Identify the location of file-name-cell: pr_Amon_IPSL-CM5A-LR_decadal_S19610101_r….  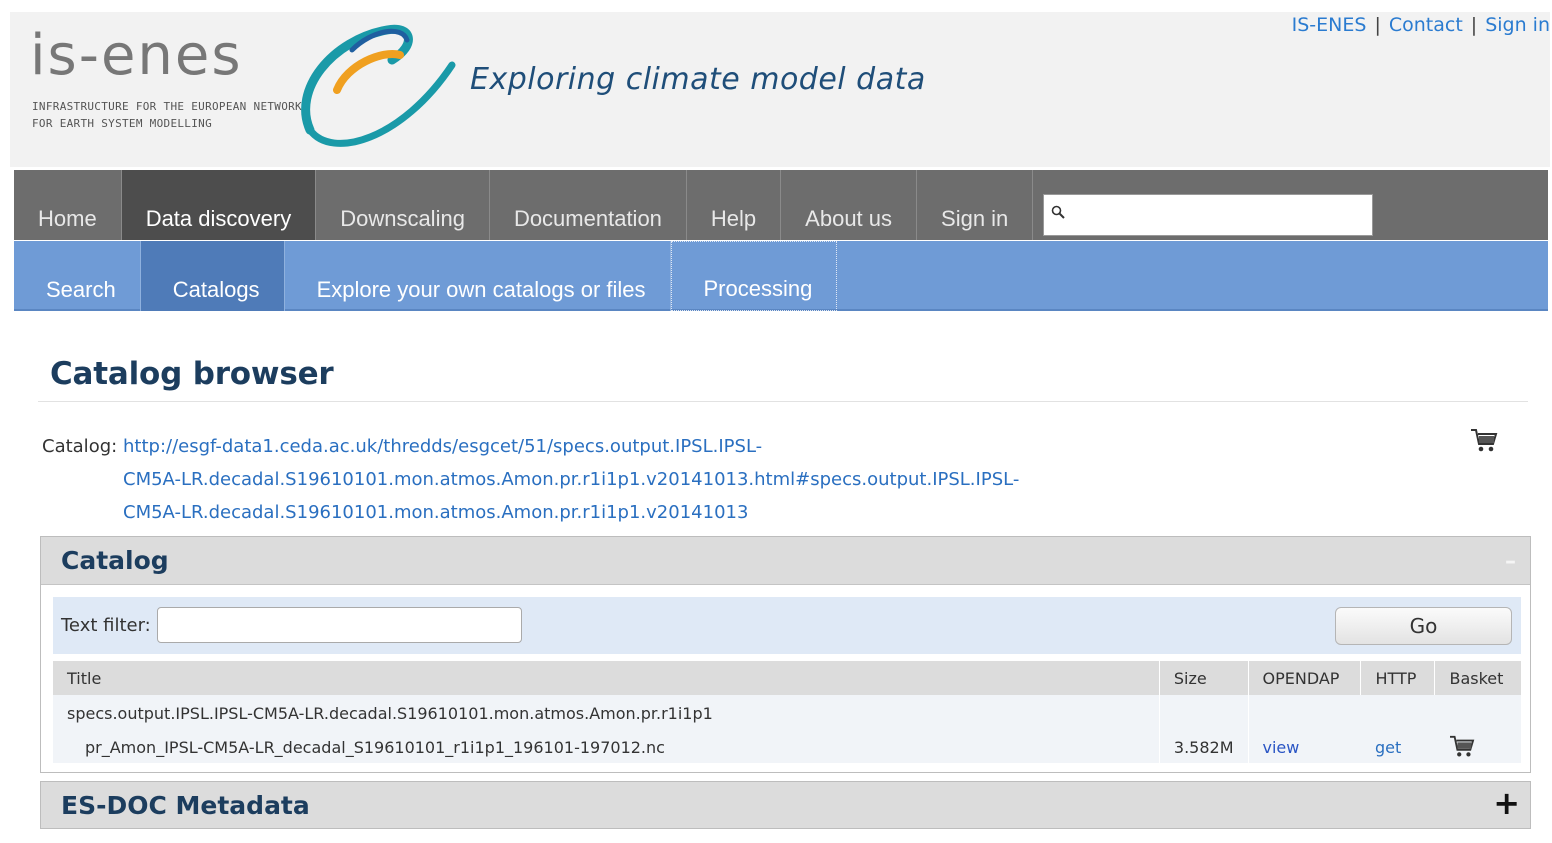
(606, 747).